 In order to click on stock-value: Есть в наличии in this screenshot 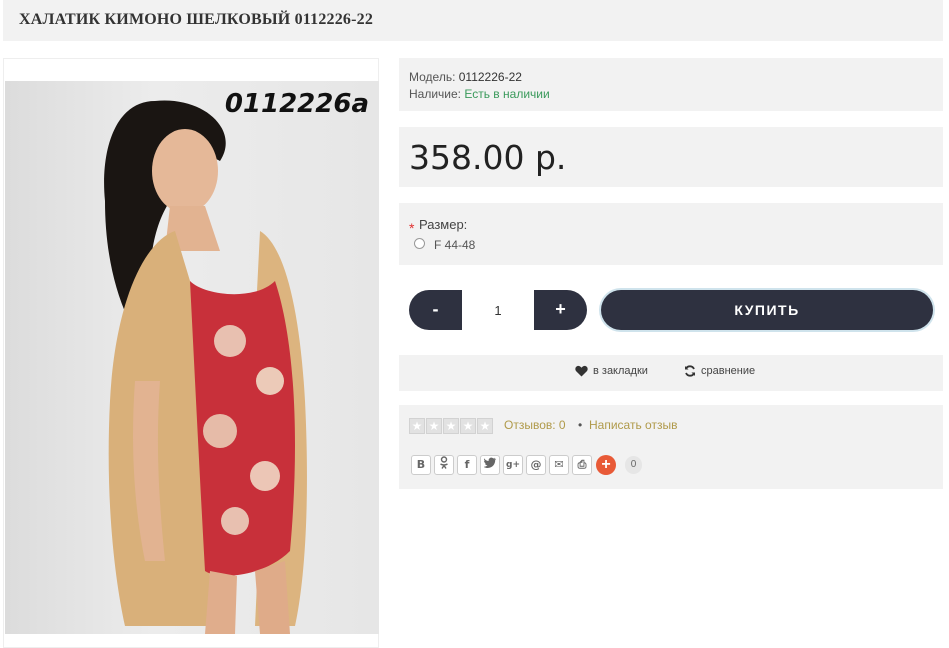, I will do `click(507, 94)`.